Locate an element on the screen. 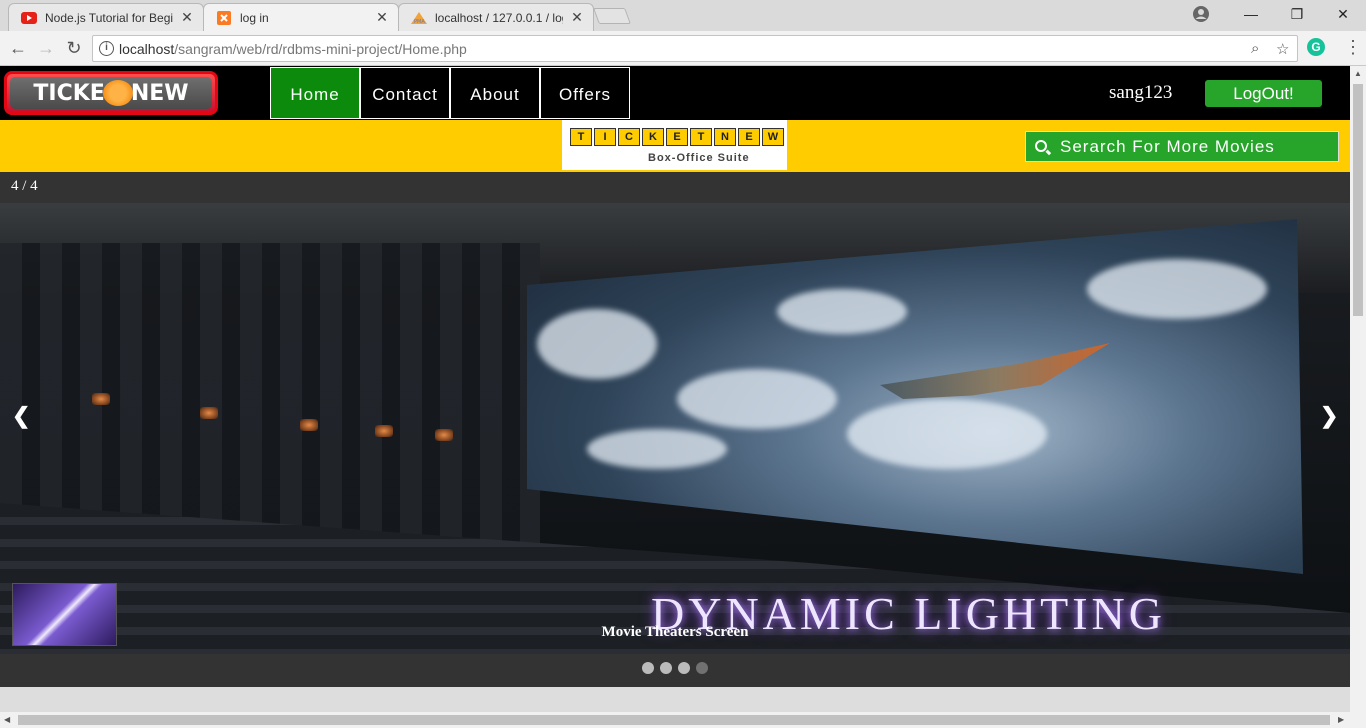 The image size is (1366, 728). browser-tab-login: log in ✕ is located at coordinates (301, 17).